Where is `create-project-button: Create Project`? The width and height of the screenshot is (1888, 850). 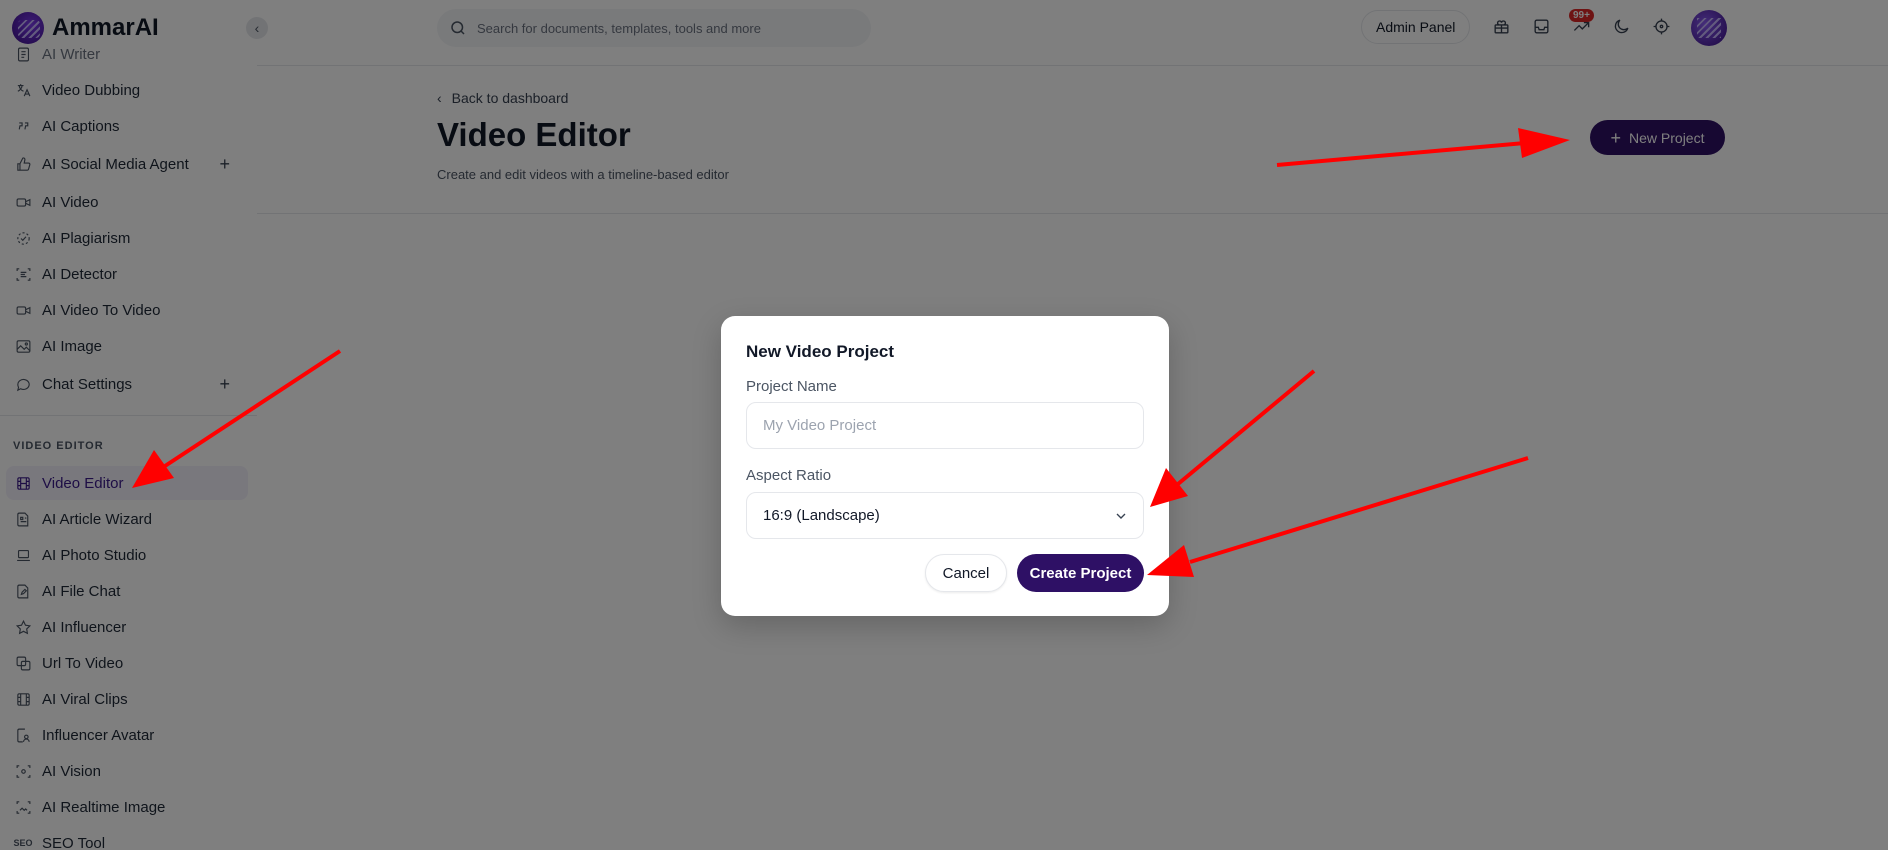 create-project-button: Create Project is located at coordinates (1080, 573).